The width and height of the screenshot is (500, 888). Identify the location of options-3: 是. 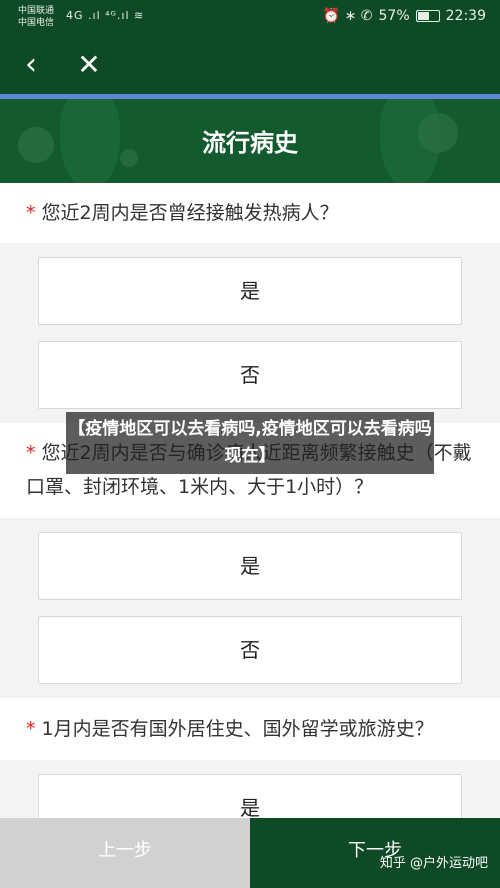
(250, 801).